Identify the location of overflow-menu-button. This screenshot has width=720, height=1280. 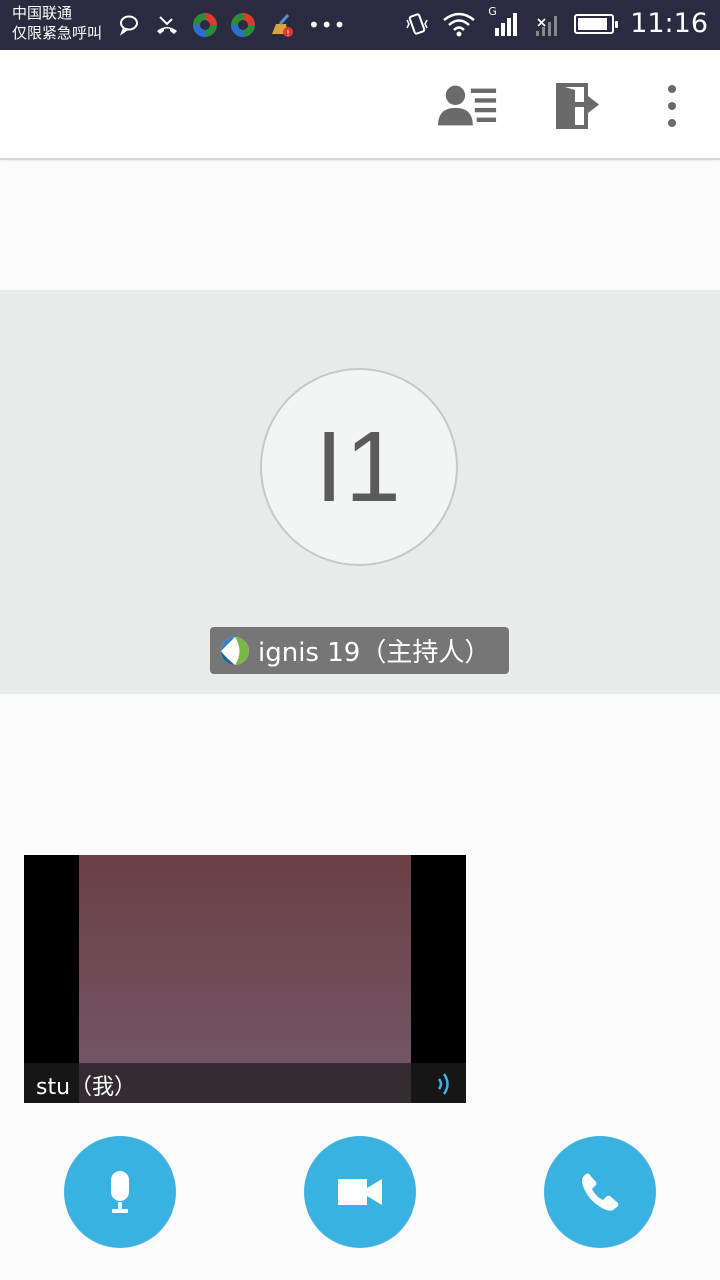
(672, 106).